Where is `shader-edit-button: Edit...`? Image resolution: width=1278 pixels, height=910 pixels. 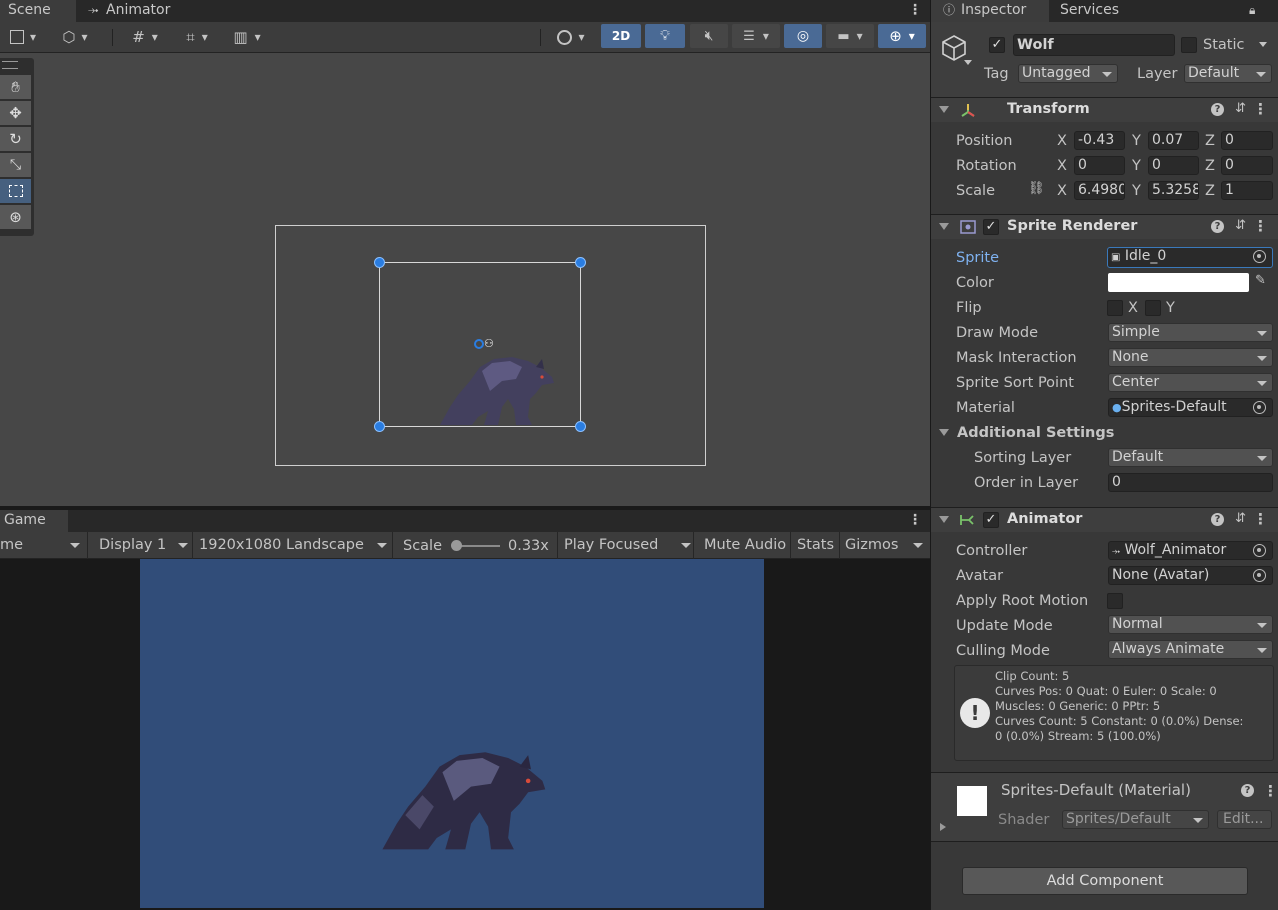
shader-edit-button: Edit... is located at coordinates (1244, 819).